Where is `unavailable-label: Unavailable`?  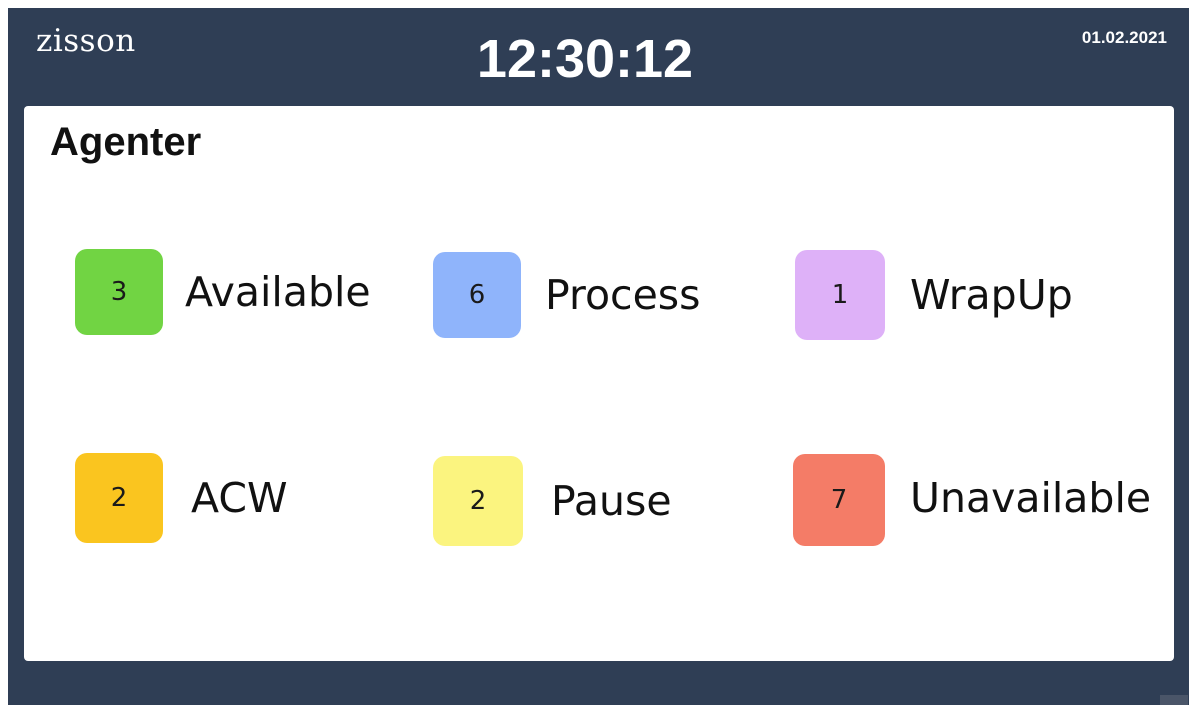 unavailable-label: Unavailable is located at coordinates (1031, 498).